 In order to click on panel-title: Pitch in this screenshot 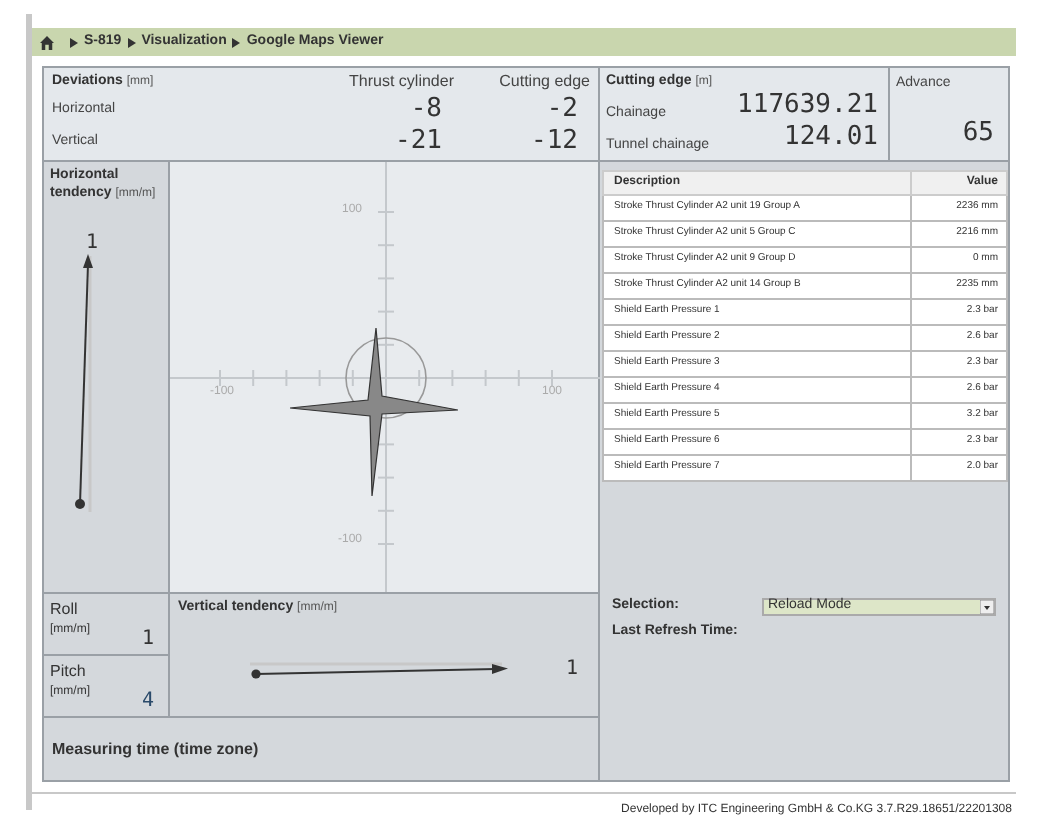, I will do `click(69, 672)`.